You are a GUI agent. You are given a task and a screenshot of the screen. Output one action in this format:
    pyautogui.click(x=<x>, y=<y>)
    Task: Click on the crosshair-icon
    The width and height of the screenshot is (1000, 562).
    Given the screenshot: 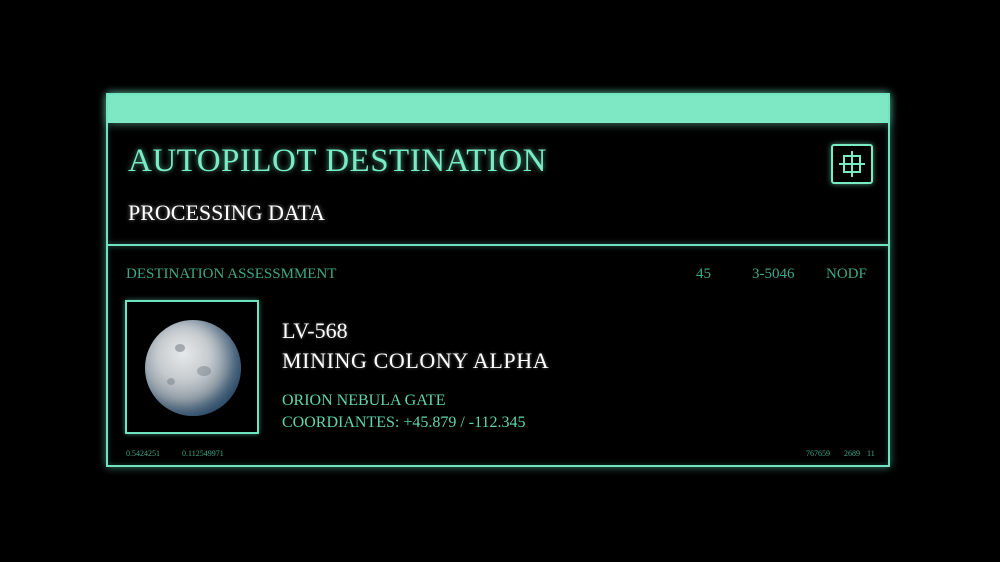 What is the action you would take?
    pyautogui.click(x=852, y=164)
    